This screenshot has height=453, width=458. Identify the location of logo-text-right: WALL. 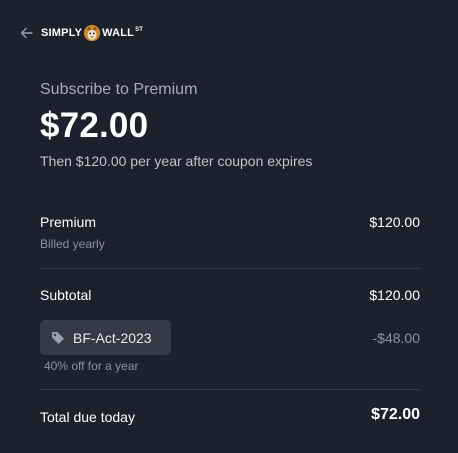
(118, 33).